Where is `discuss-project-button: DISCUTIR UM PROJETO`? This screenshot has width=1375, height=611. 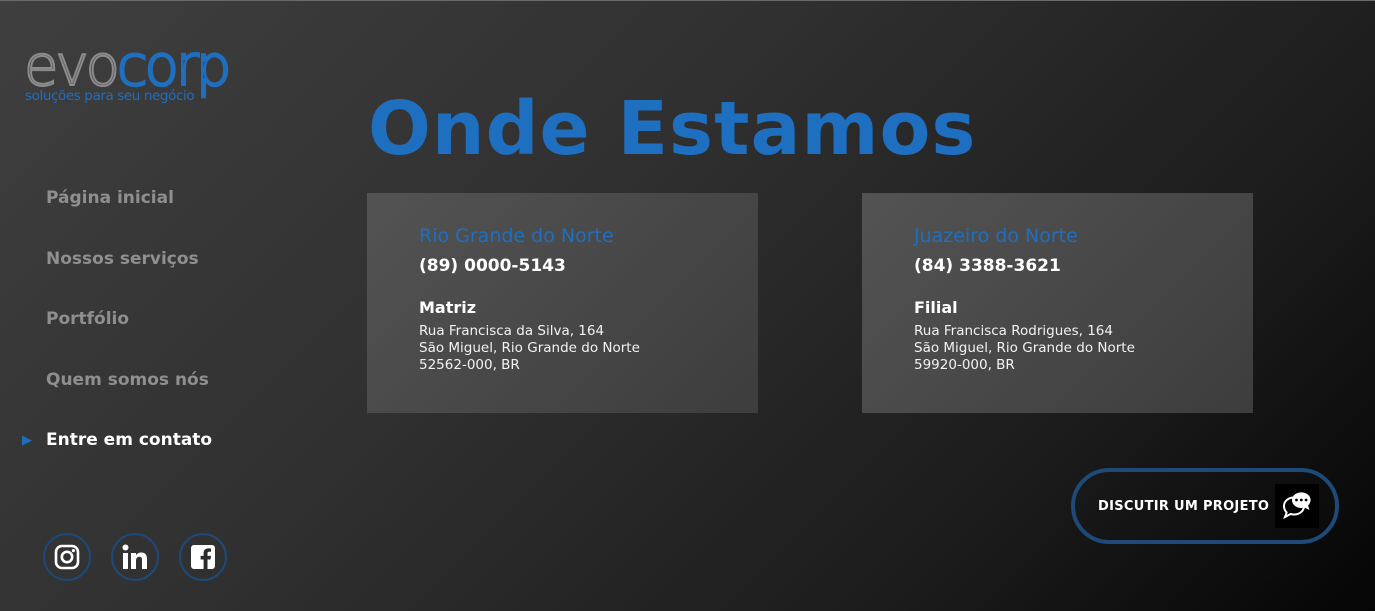 discuss-project-button: DISCUTIR UM PROJETO is located at coordinates (1205, 506).